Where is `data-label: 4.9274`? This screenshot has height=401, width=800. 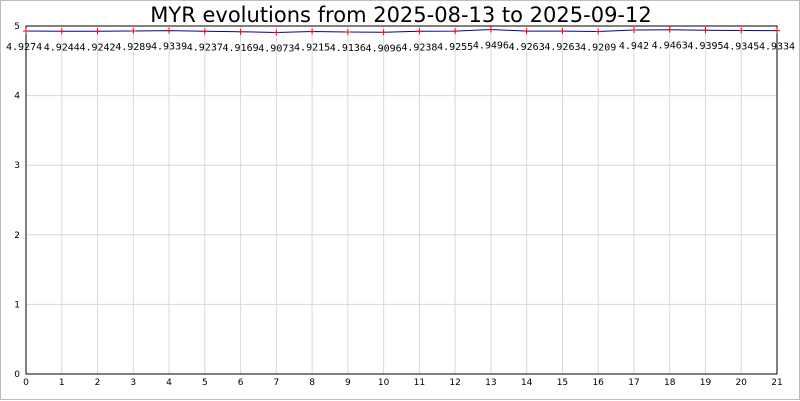 data-label: 4.9274 is located at coordinates (24, 47).